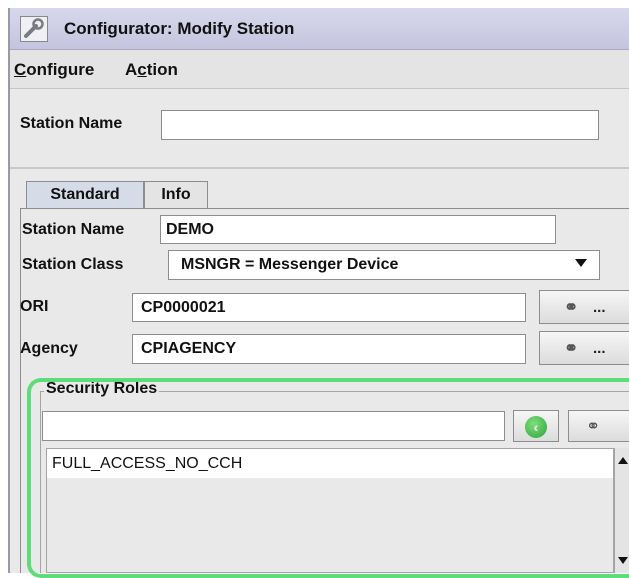 The image size is (629, 578). Describe the element at coordinates (176, 194) in the screenshot. I see `tab-info: Info` at that location.